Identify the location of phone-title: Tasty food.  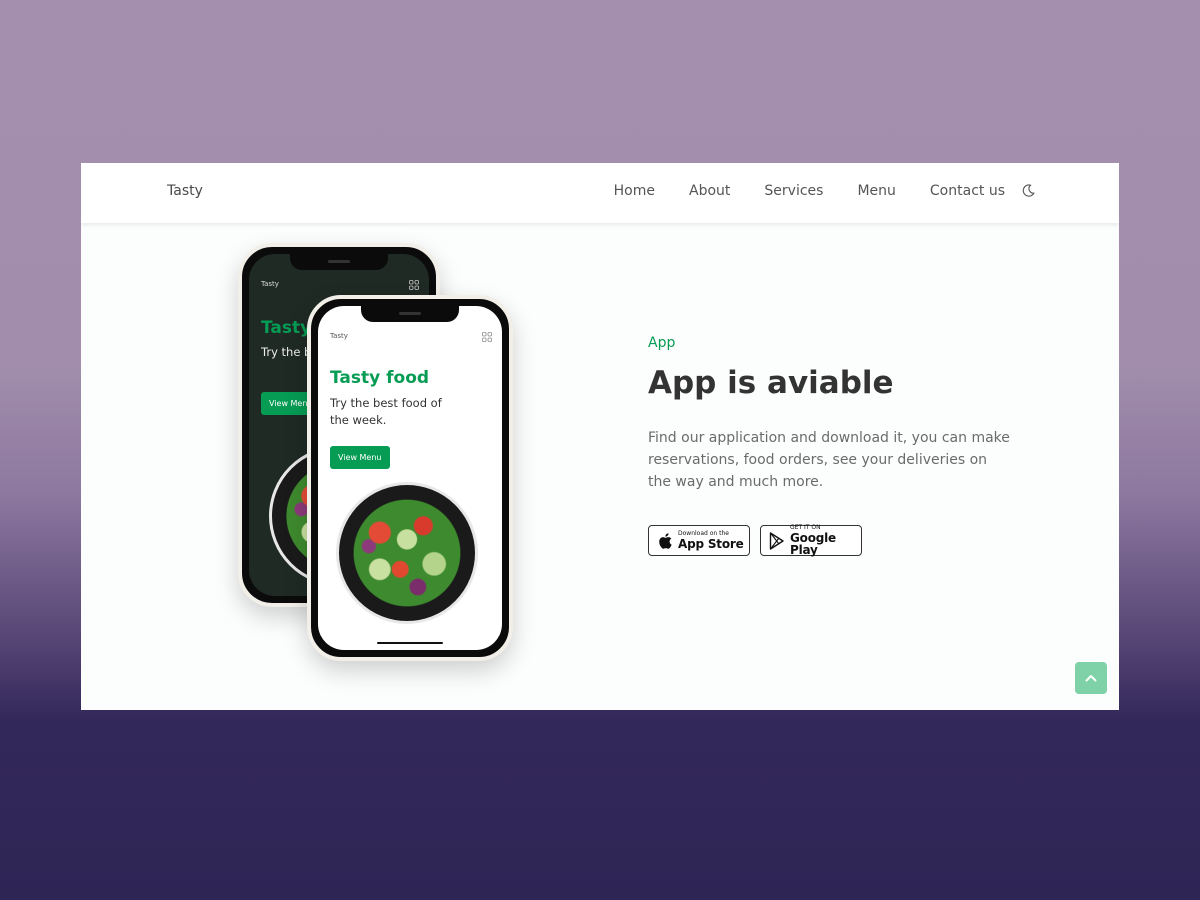
(380, 378).